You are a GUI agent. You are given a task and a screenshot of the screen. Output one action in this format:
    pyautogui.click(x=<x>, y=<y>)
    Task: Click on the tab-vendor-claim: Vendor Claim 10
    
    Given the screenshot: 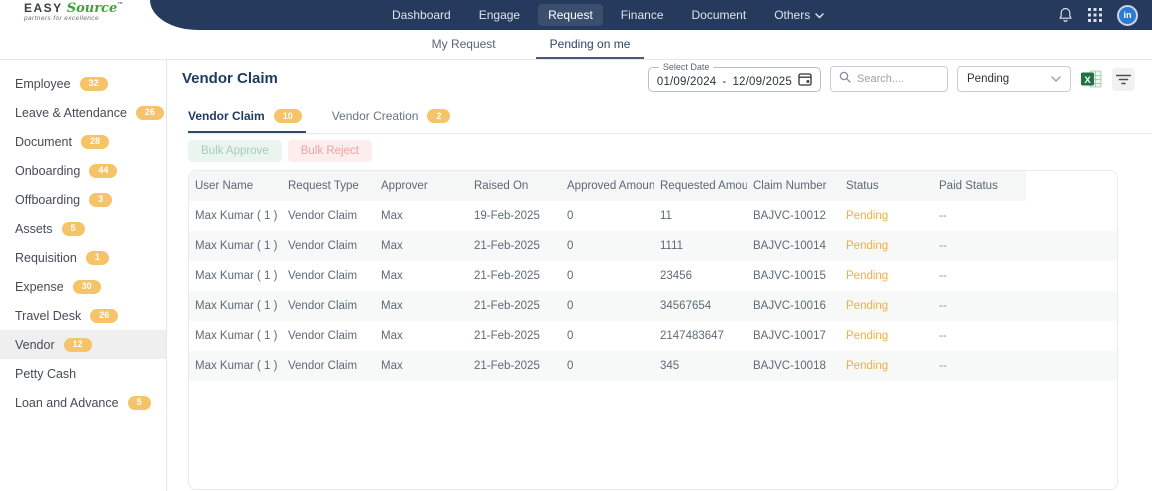 What is the action you would take?
    pyautogui.click(x=247, y=117)
    